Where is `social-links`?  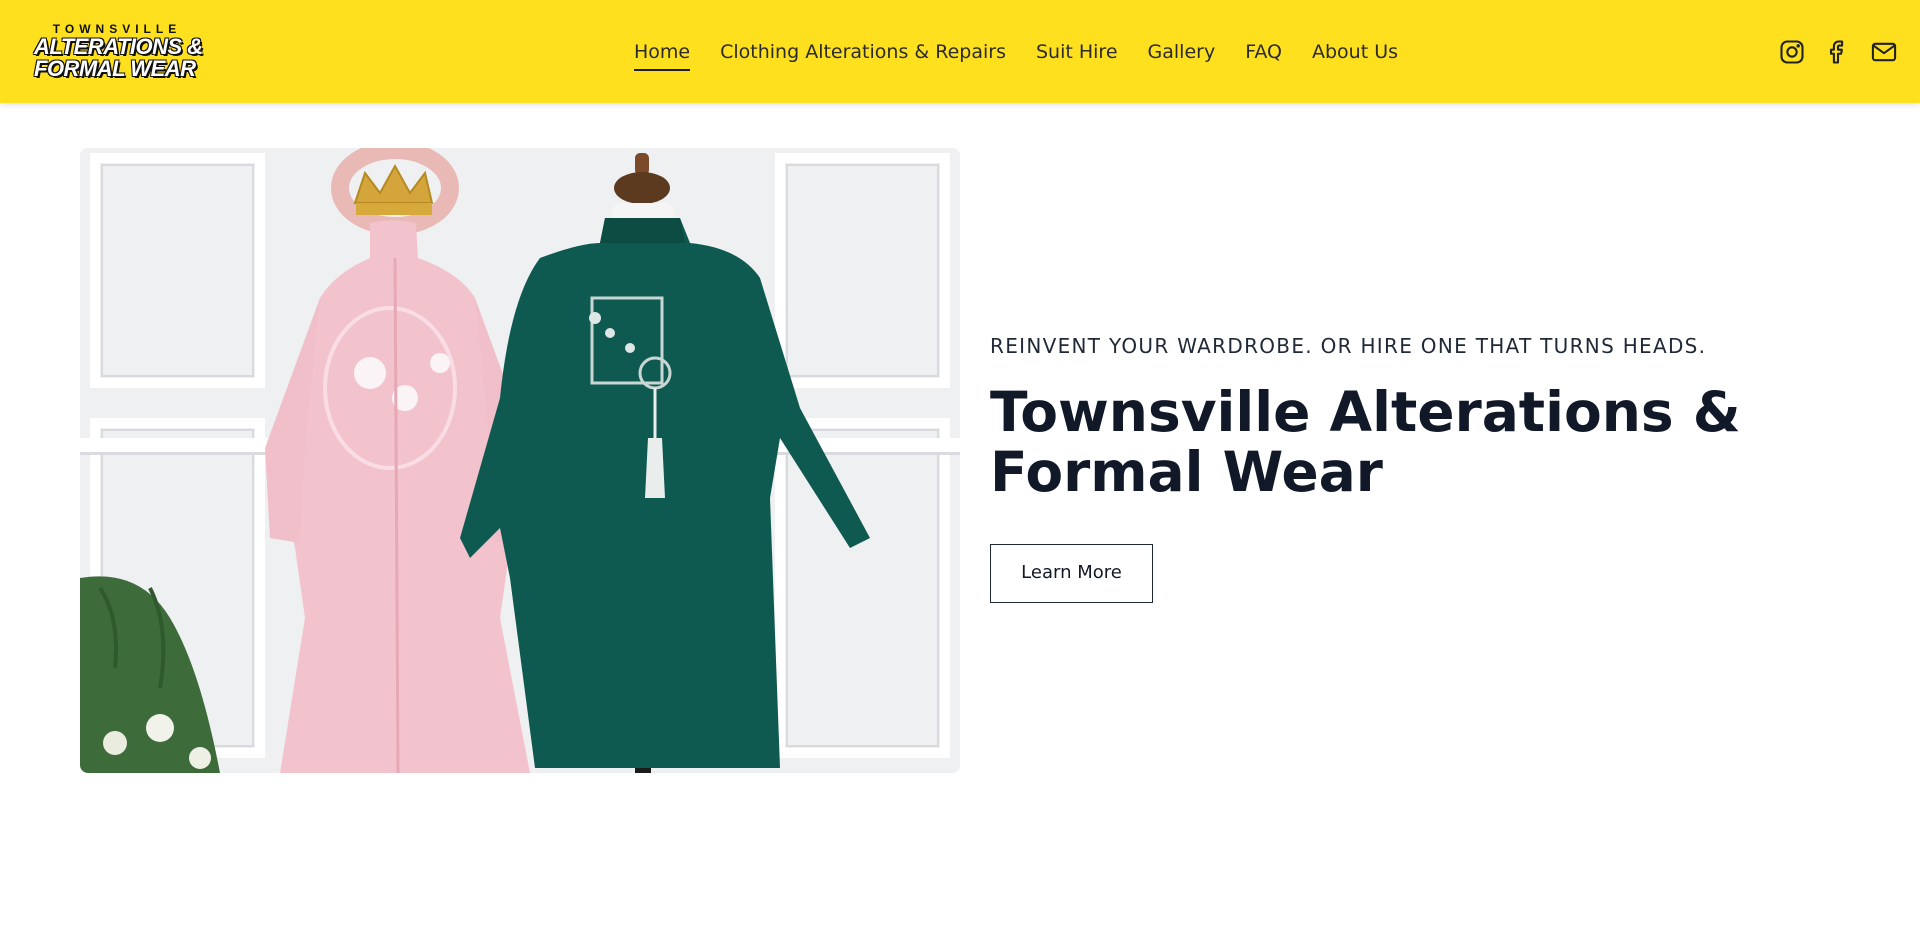 social-links is located at coordinates (1838, 52).